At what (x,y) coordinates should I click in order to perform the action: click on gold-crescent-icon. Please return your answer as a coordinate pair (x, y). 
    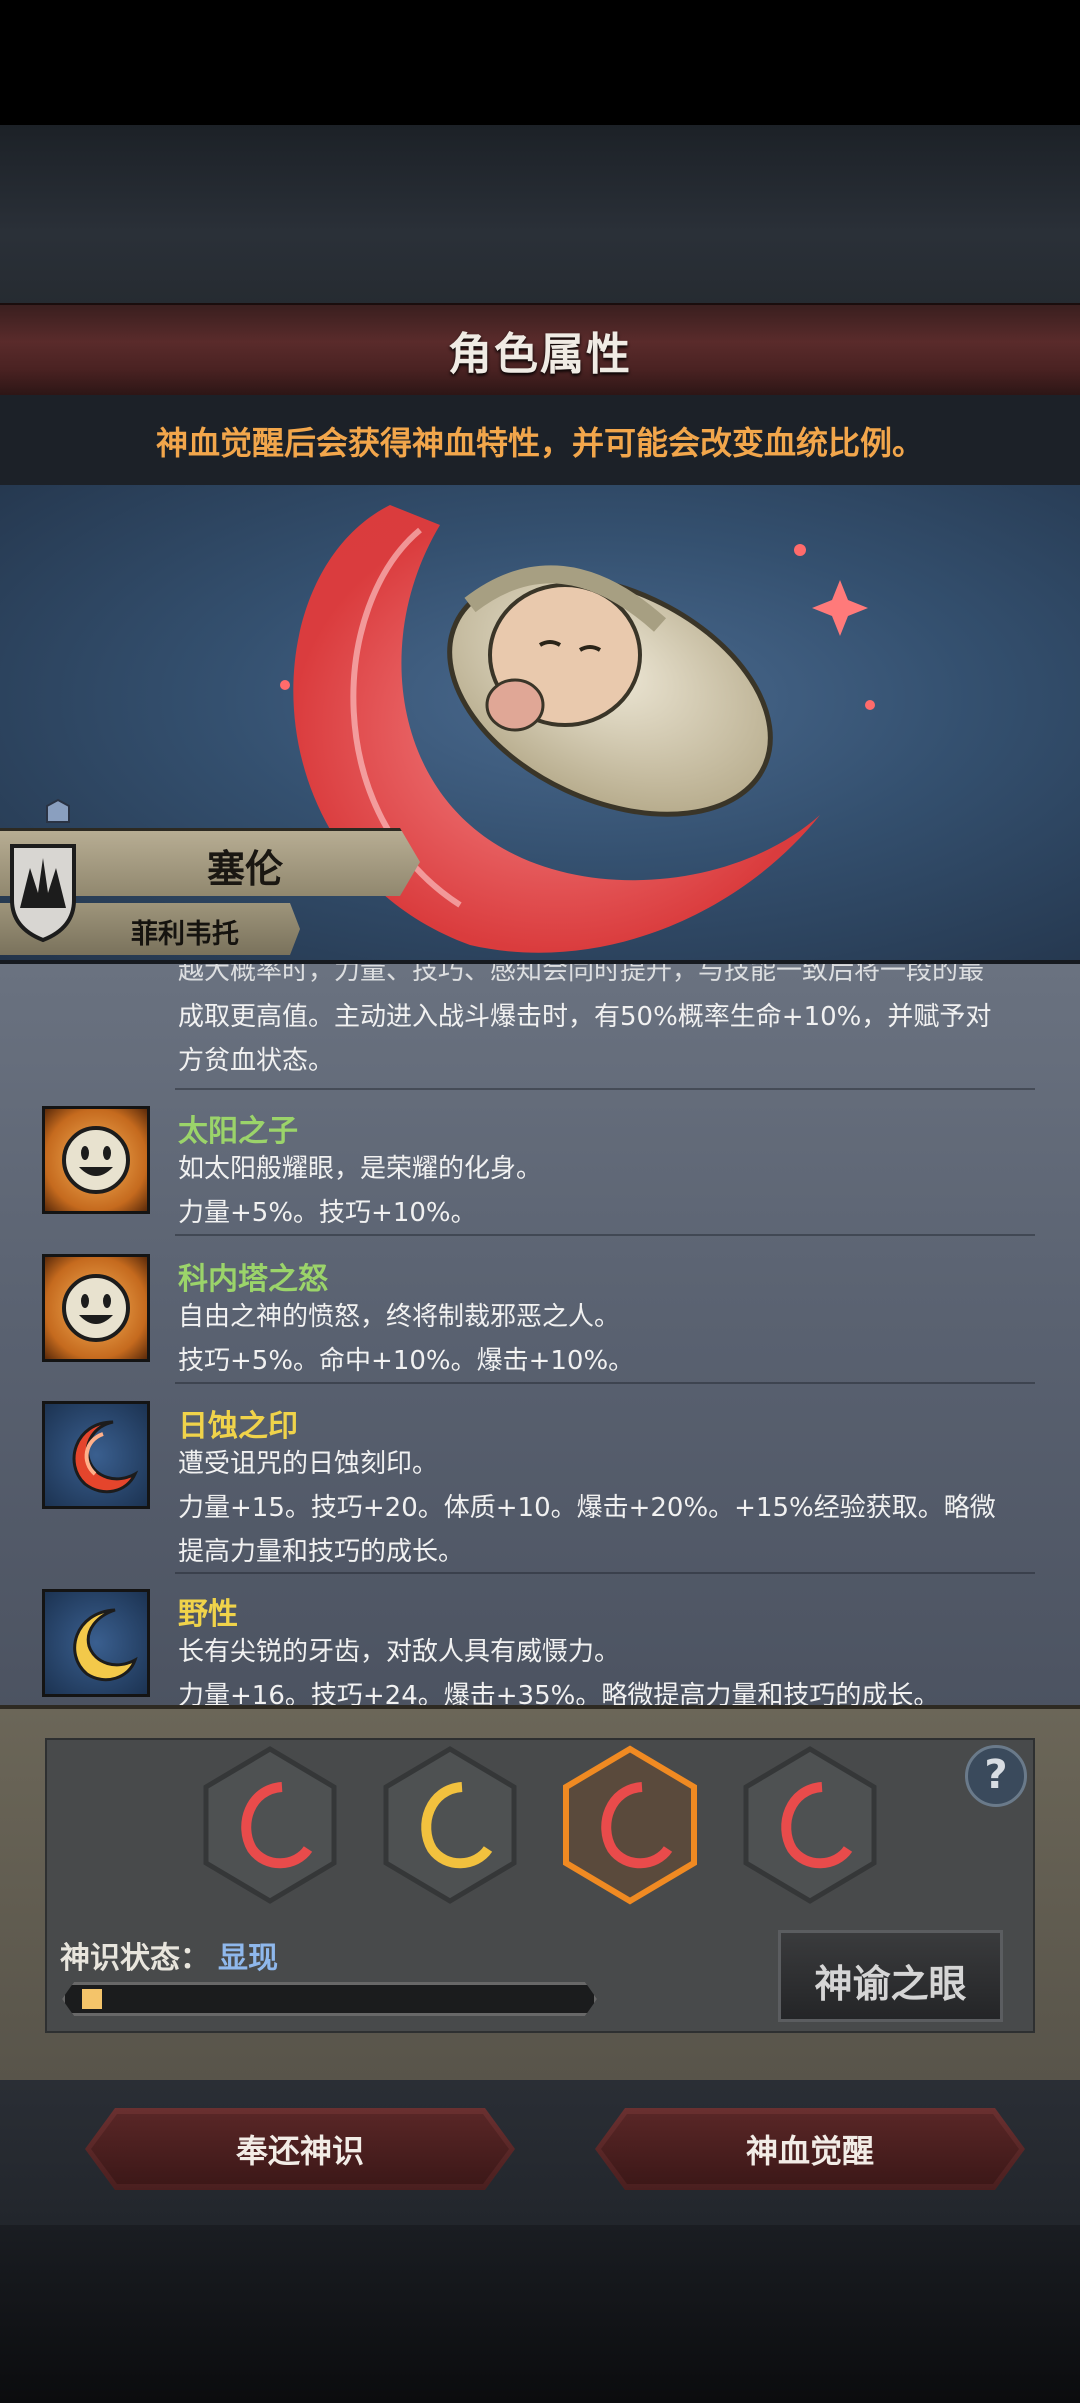
    Looking at the image, I should click on (96, 1643).